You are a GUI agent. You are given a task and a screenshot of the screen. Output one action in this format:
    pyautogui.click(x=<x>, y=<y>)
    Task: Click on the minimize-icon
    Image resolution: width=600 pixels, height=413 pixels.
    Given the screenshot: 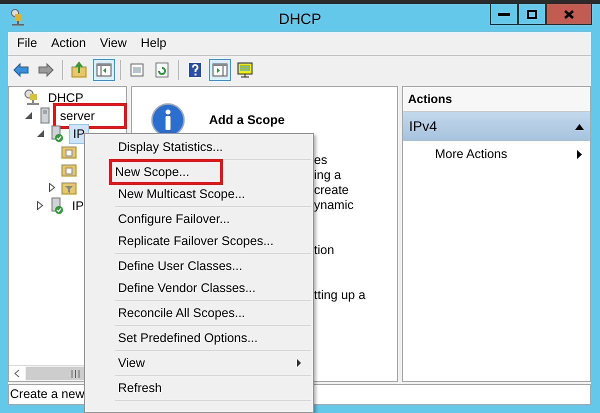 What is the action you would take?
    pyautogui.click(x=504, y=14)
    